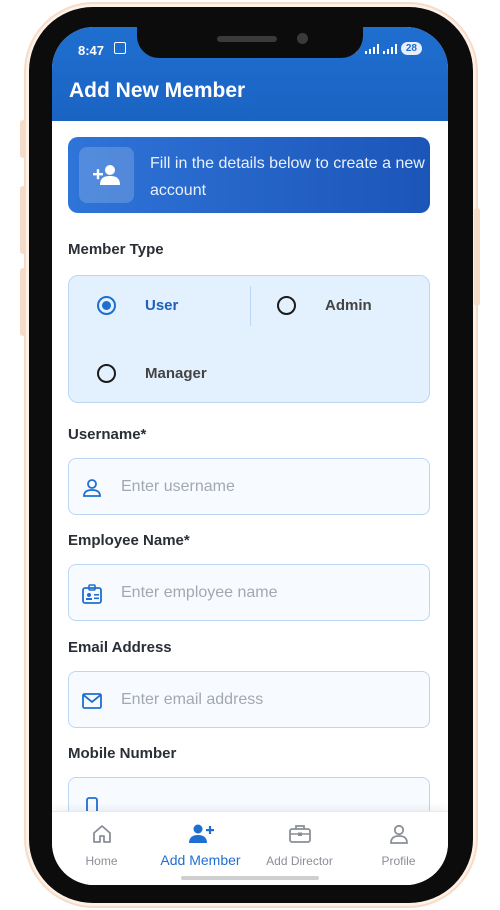  What do you see at coordinates (271, 486) in the screenshot?
I see `username-input` at bounding box center [271, 486].